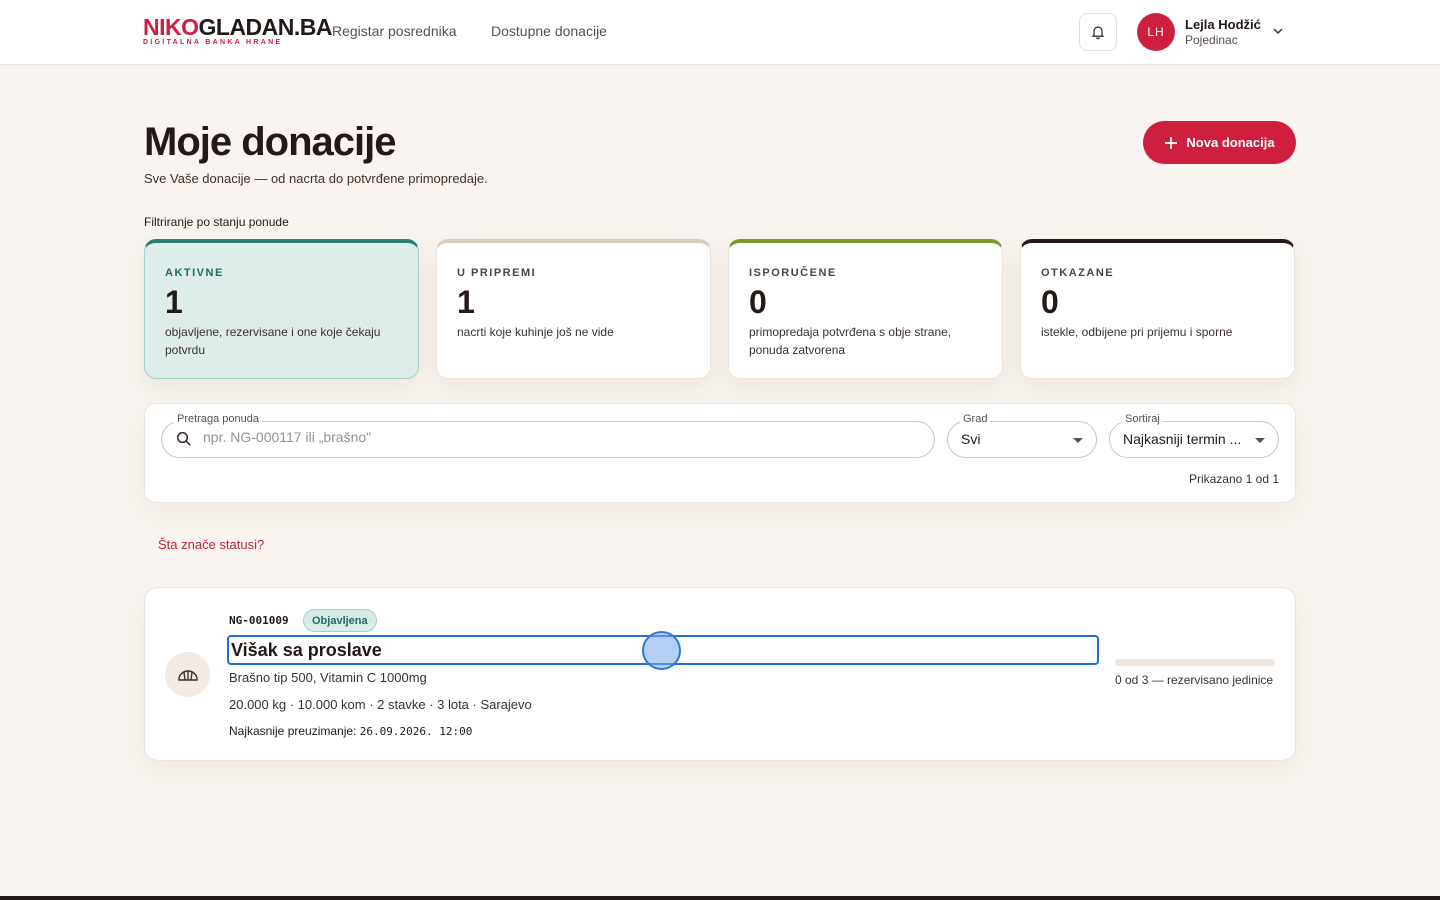  I want to click on result-count: Prikazano 1 od 1, so click(1233, 479).